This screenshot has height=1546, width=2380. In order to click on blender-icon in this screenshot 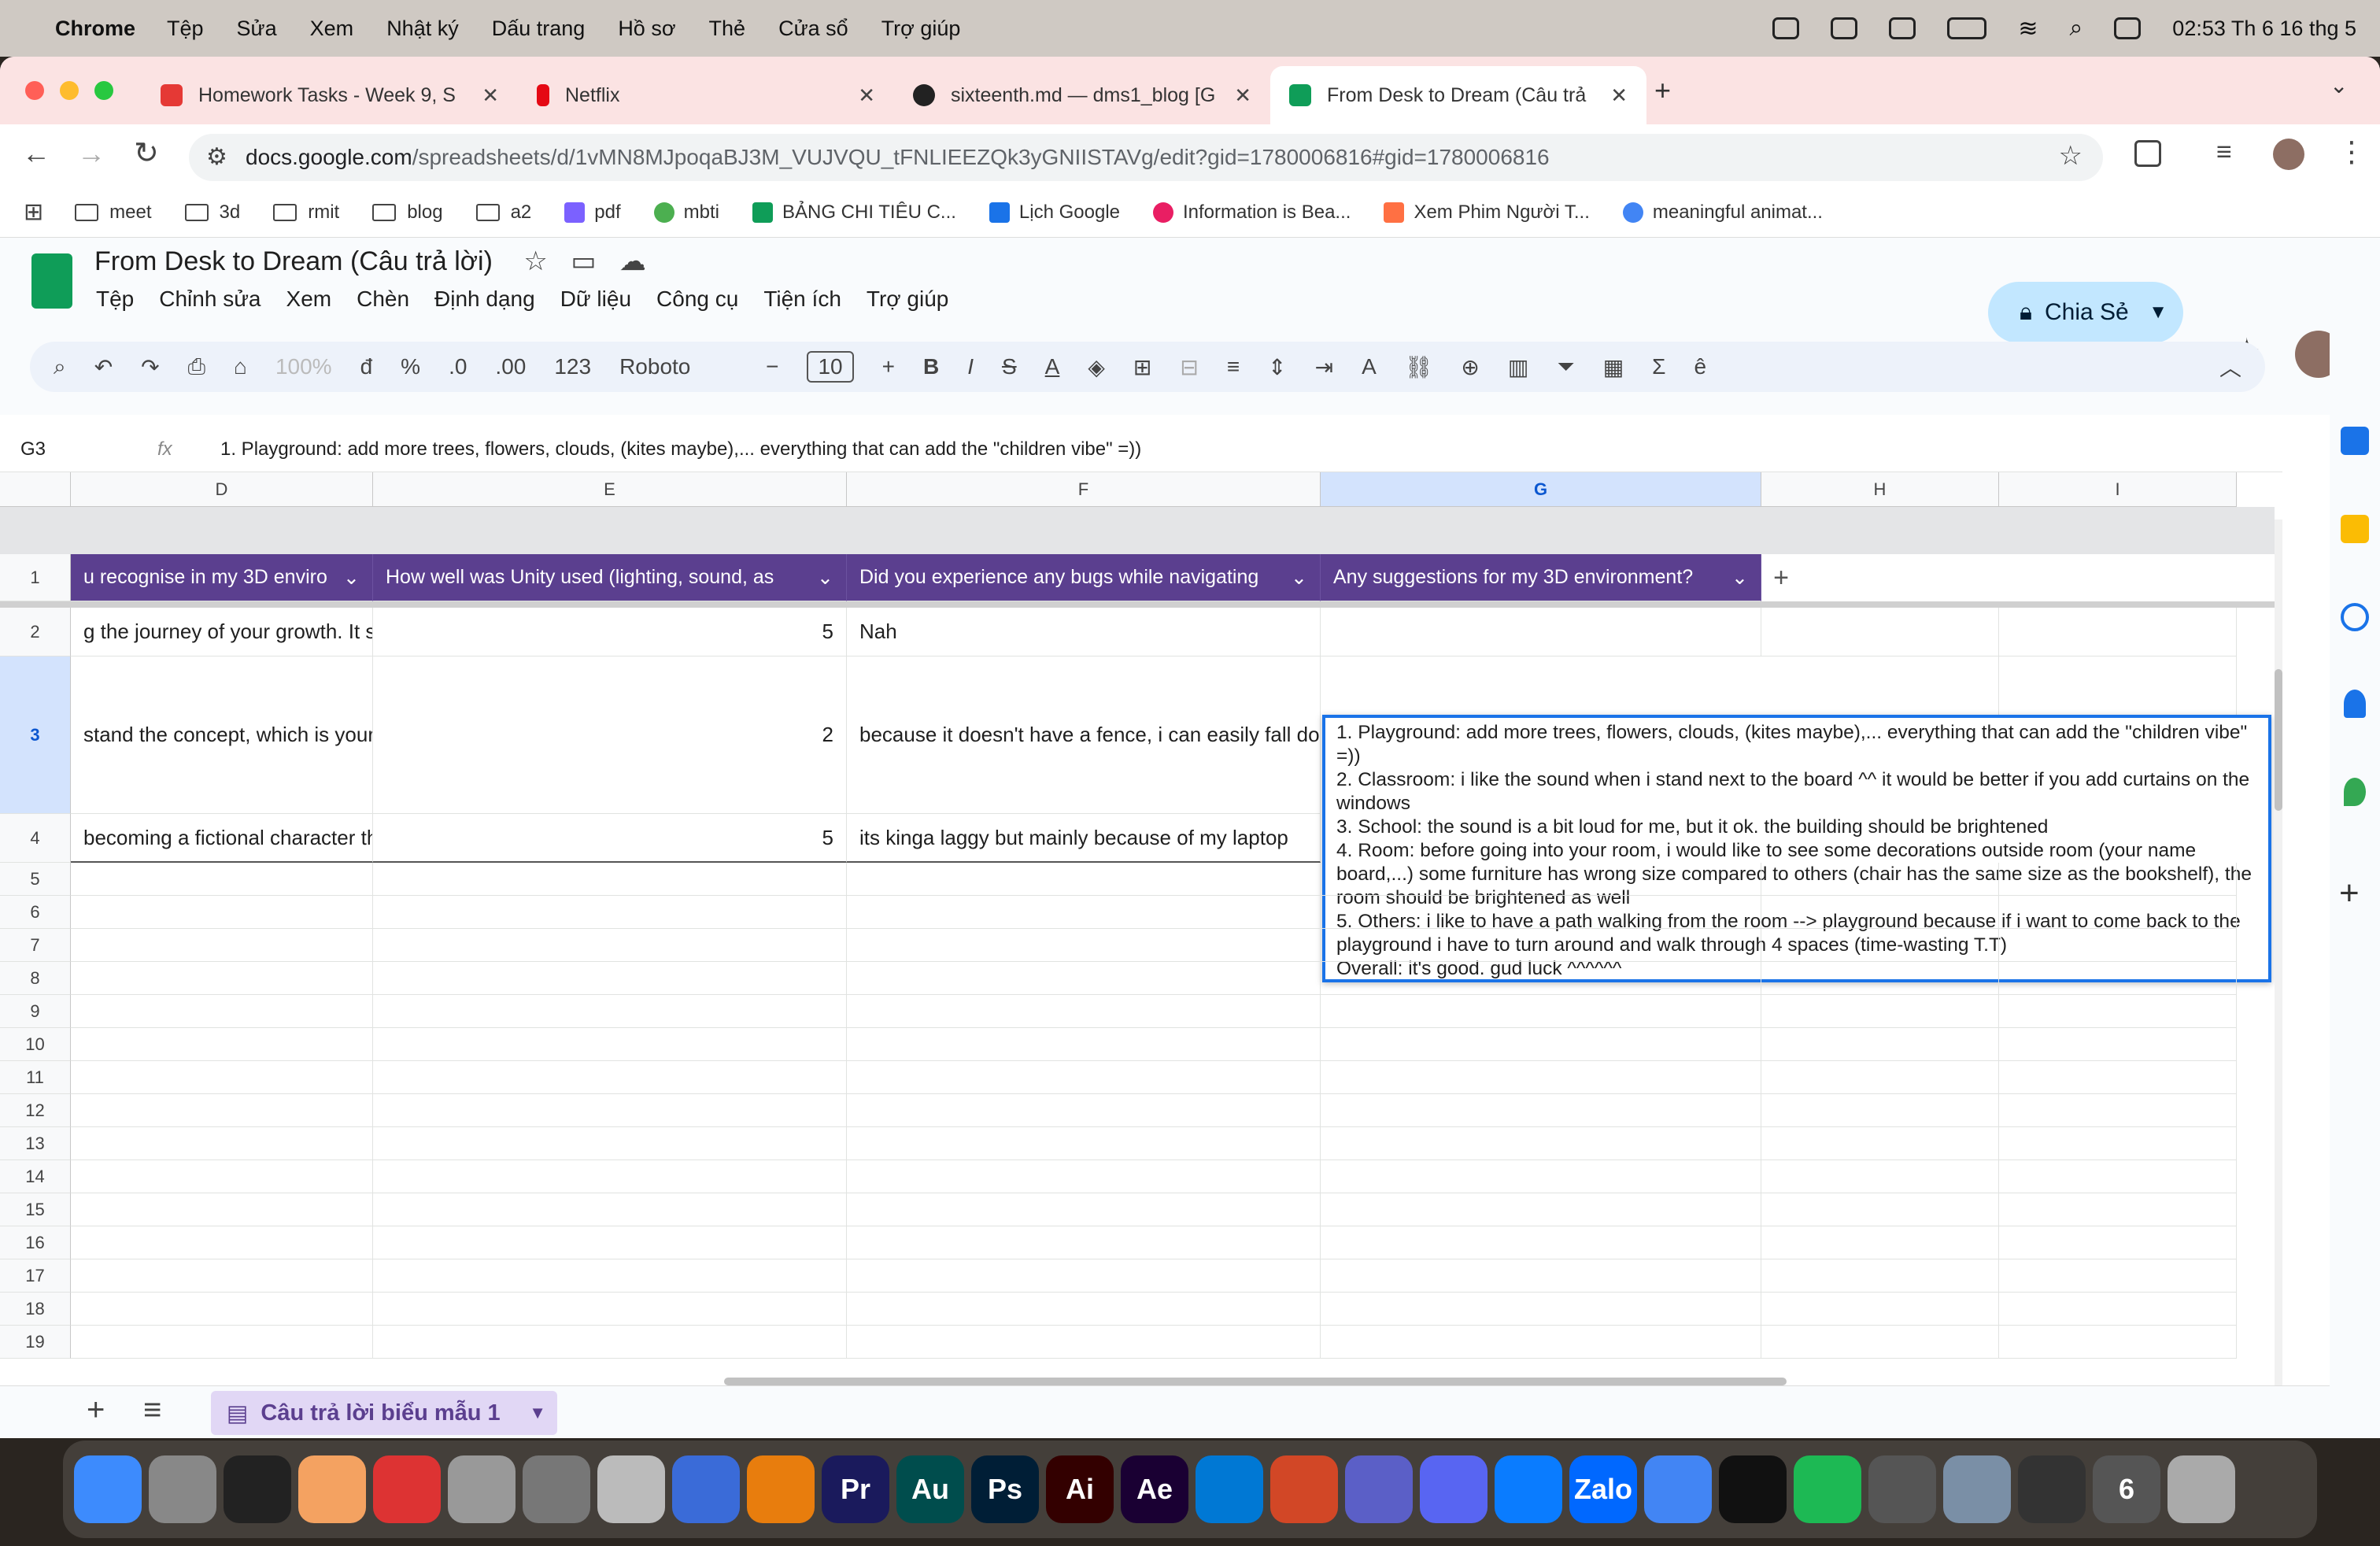, I will do `click(781, 1489)`.